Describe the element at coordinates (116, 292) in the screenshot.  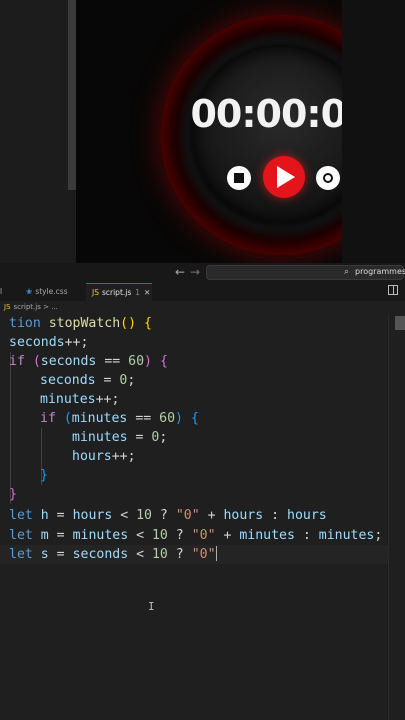
I see `tab-label: script.js` at that location.